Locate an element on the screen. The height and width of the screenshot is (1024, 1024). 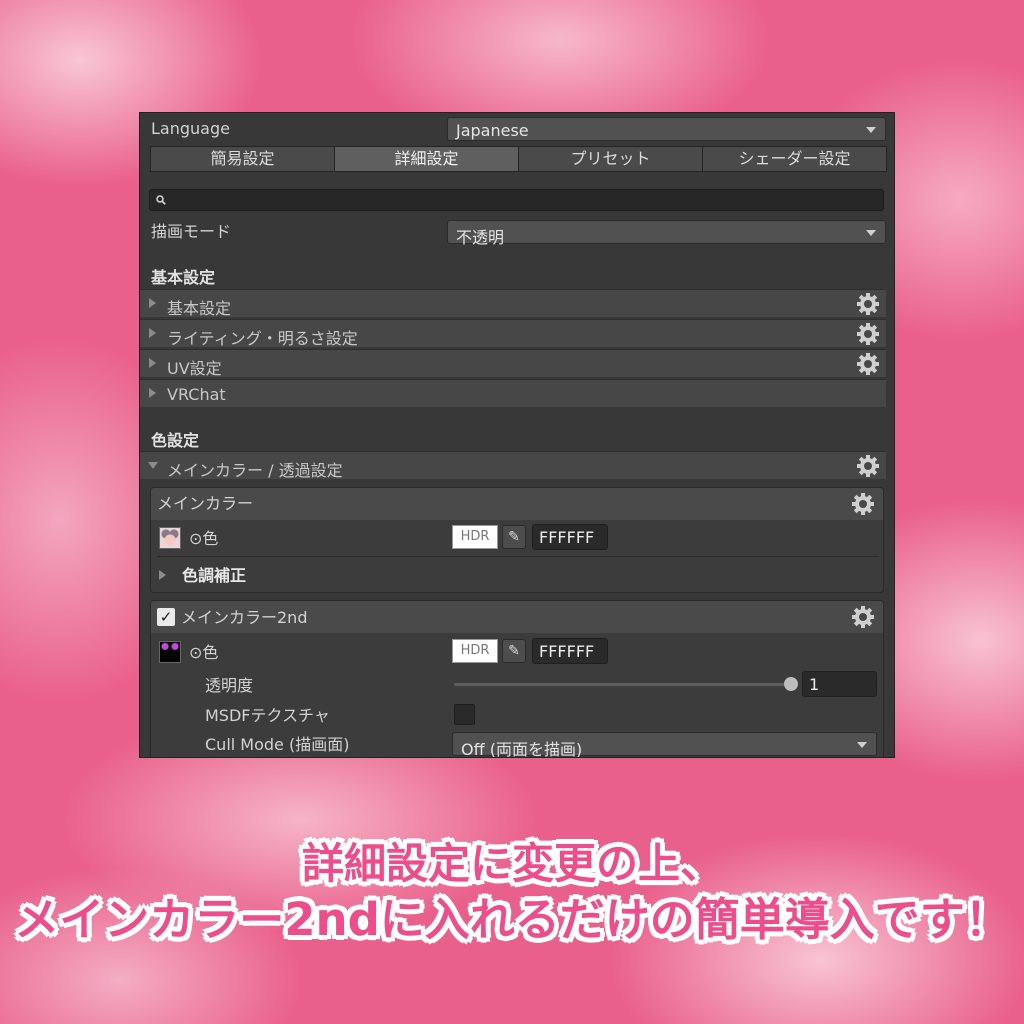
basic-section-title: 基本設定 is located at coordinates (183, 277).